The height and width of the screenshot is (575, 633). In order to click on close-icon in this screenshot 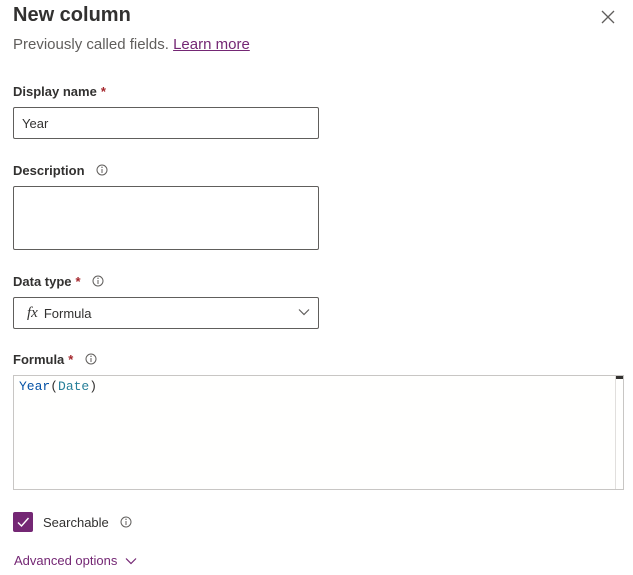, I will do `click(608, 17)`.